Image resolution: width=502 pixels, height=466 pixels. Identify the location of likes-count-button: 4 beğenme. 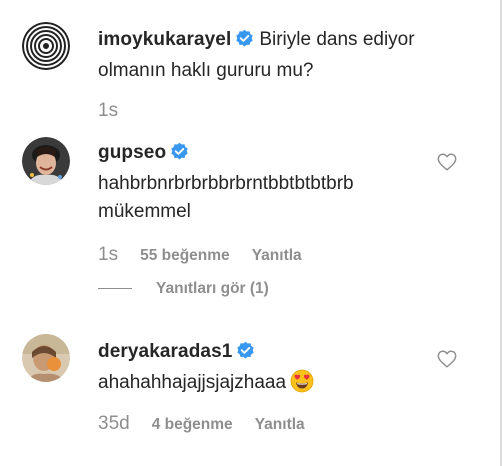
(192, 424).